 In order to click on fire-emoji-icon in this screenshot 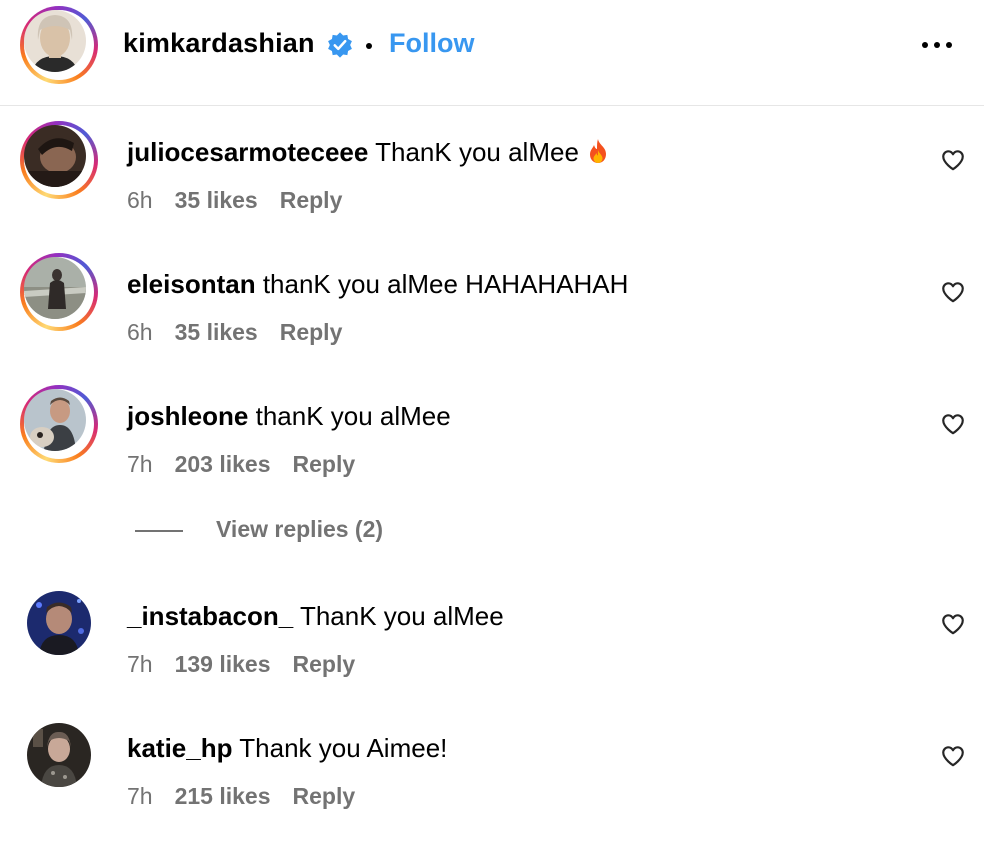, I will do `click(598, 151)`.